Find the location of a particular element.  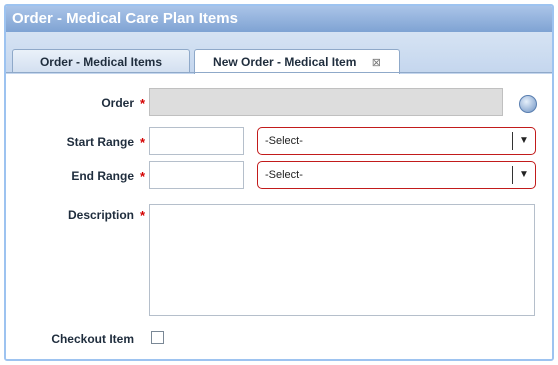

tab-new-order-medical-item: New Order - Medical Item ⊠ is located at coordinates (297, 61).